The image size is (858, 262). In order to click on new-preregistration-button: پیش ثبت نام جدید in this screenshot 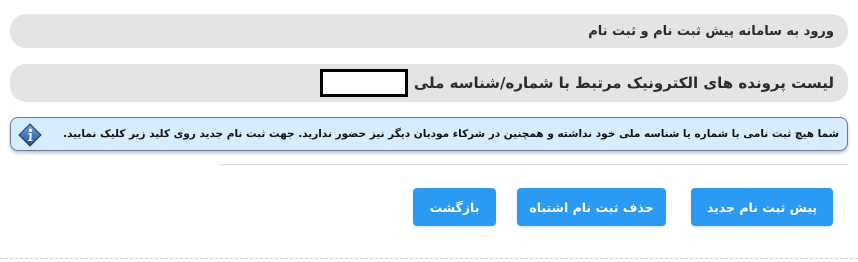, I will do `click(762, 207)`.